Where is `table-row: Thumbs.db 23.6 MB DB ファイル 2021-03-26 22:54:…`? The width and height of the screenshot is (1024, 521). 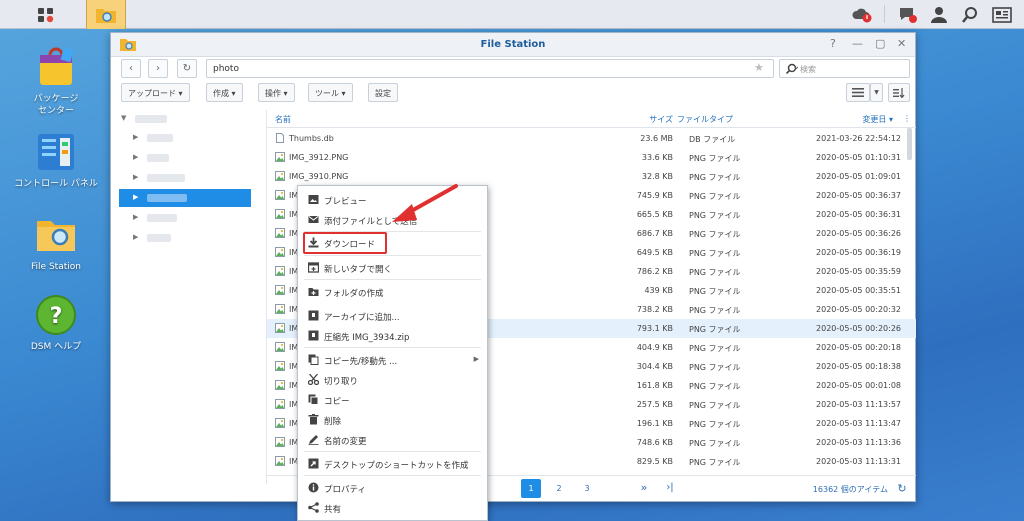 table-row: Thumbs.db 23.6 MB DB ファイル 2021-03-26 22:54:… is located at coordinates (591, 138).